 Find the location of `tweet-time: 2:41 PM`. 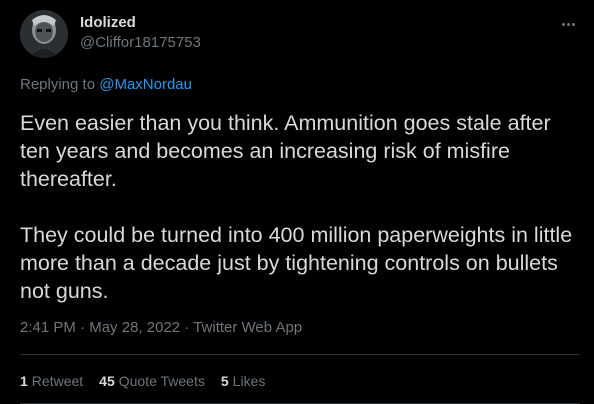

tweet-time: 2:41 PM is located at coordinates (48, 327).